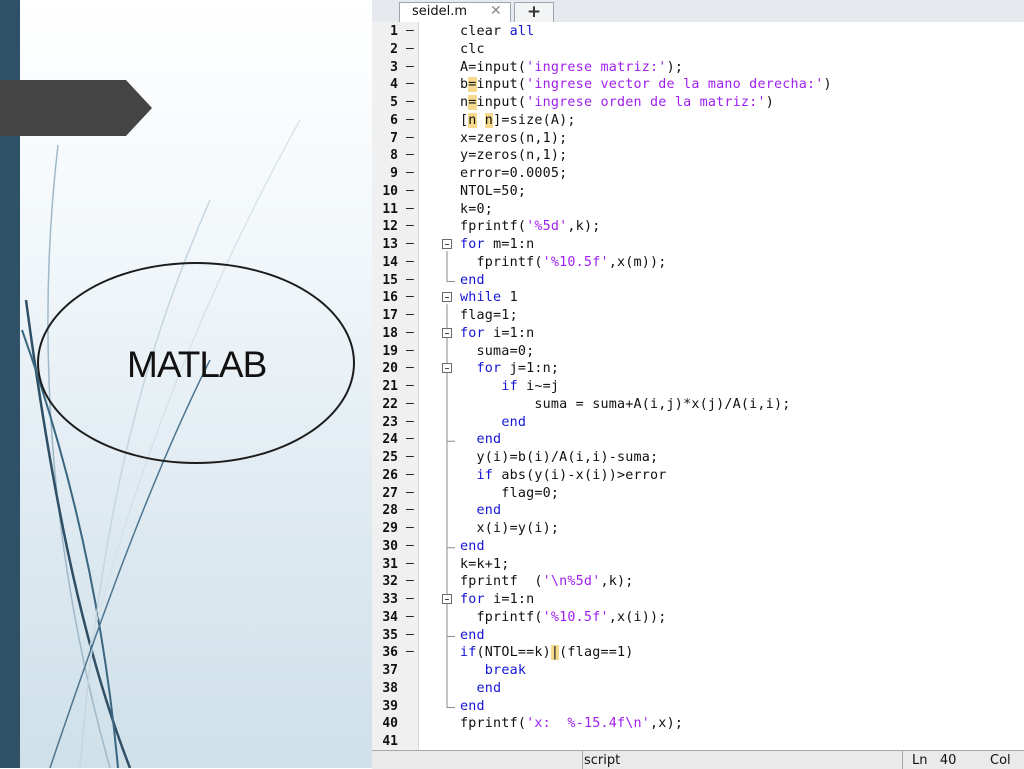 The width and height of the screenshot is (1024, 769). What do you see at coordinates (698, 671) in the screenshot?
I see `code-line: 37 break` at bounding box center [698, 671].